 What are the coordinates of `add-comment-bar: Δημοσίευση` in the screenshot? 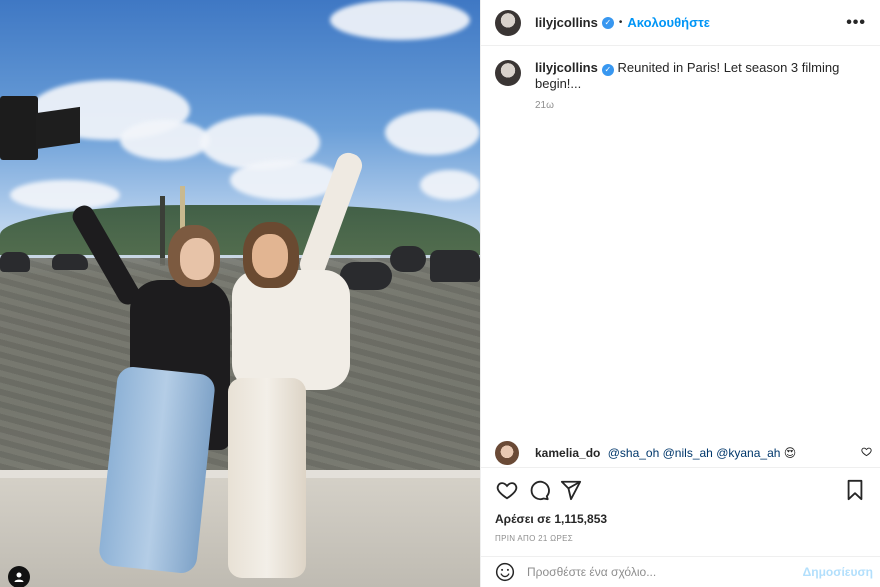 It's located at (680, 571).